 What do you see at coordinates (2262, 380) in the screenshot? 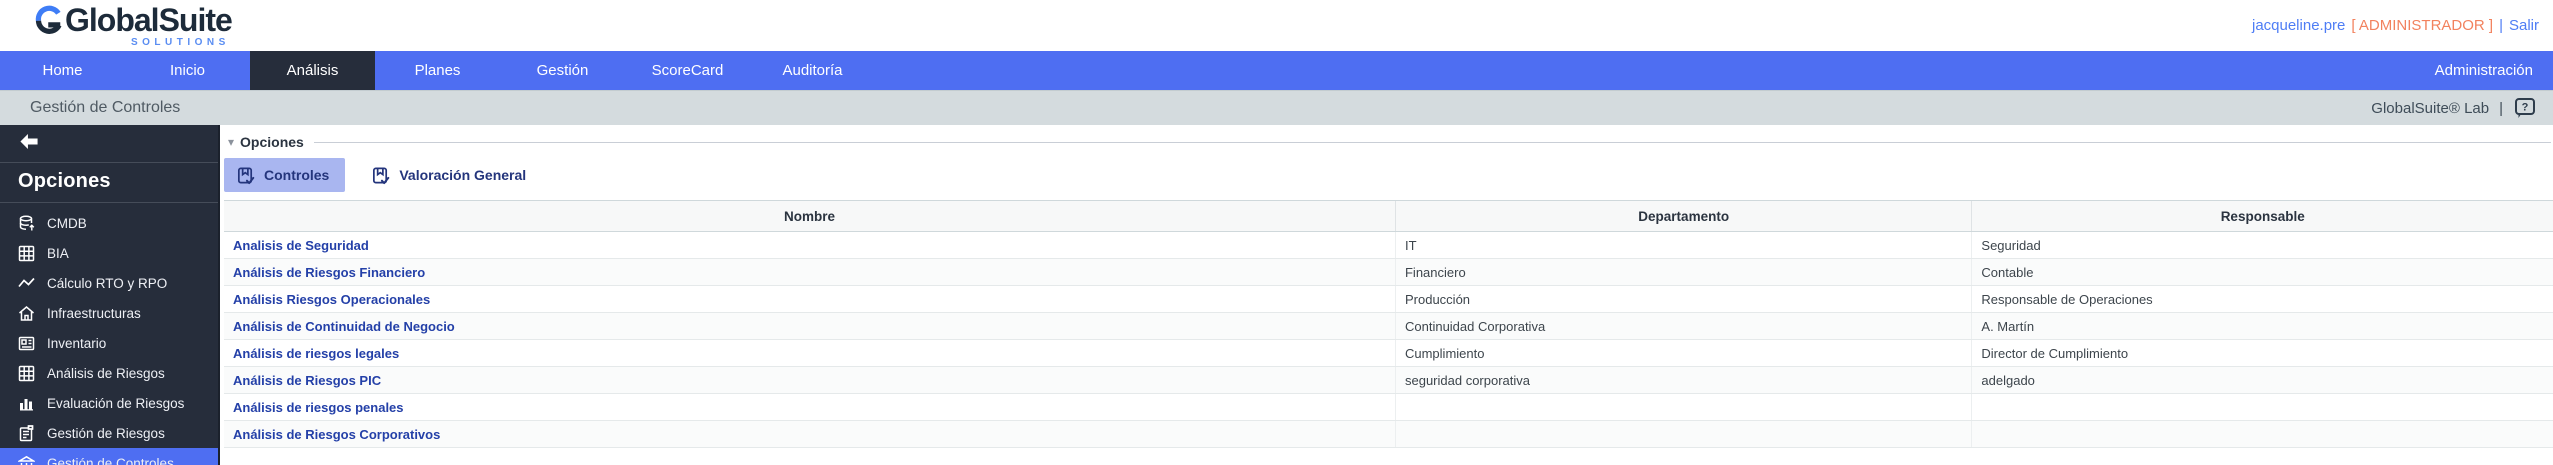
I see `responsable-cell: adelgado` at bounding box center [2262, 380].